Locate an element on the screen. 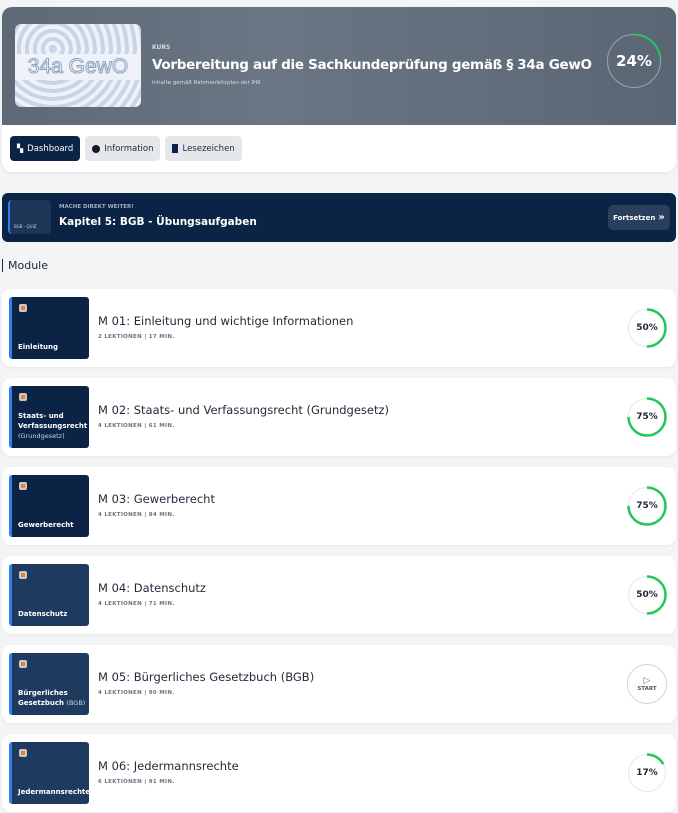  course-progress-label: 24% is located at coordinates (634, 61).